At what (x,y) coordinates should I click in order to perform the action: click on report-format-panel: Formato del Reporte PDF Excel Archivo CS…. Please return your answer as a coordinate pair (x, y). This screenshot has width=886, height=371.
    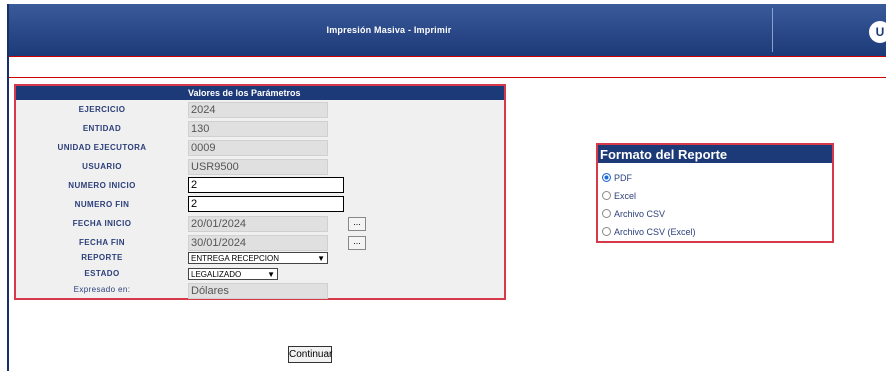
    Looking at the image, I should click on (715, 193).